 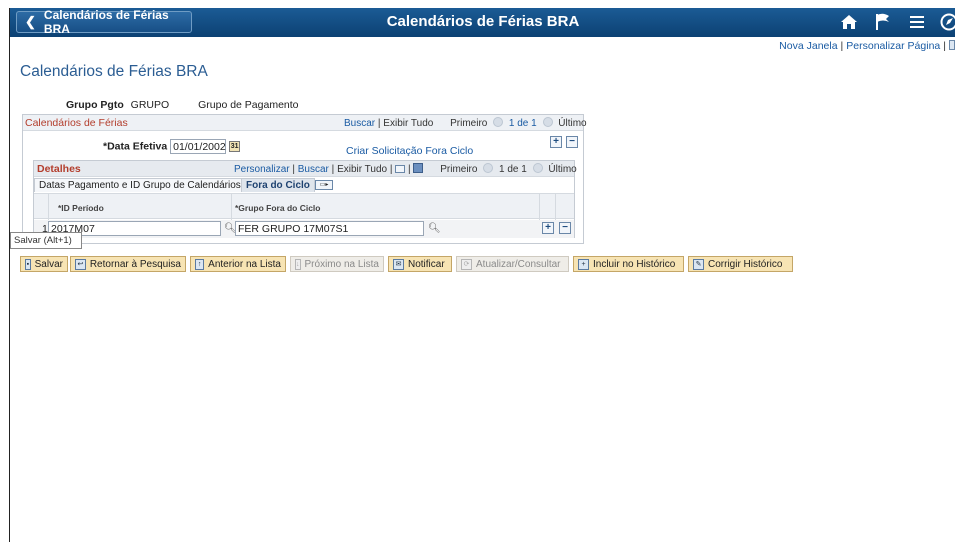 I want to click on effdate-label: *Data Efetiva, so click(x=135, y=146).